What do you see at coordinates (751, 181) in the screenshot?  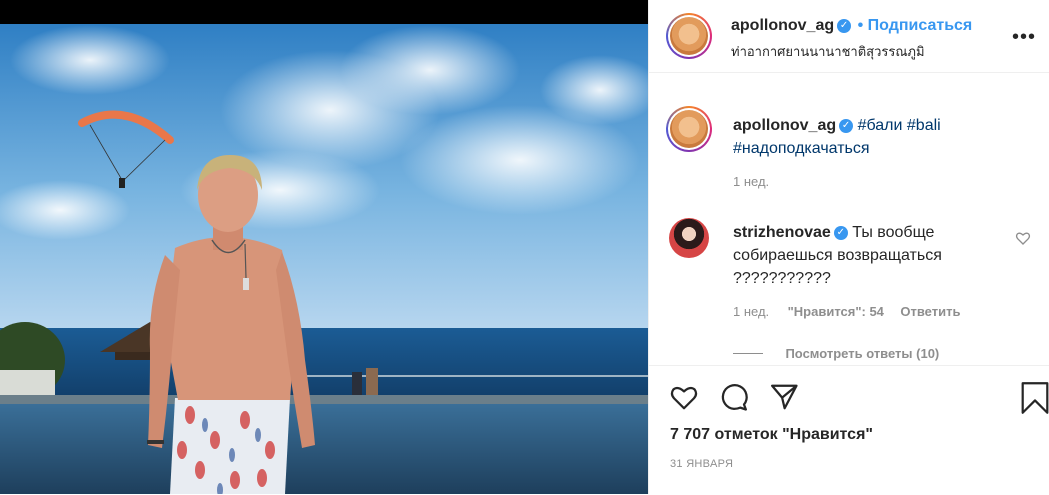 I see `caption-timestamp: 1 нед.` at bounding box center [751, 181].